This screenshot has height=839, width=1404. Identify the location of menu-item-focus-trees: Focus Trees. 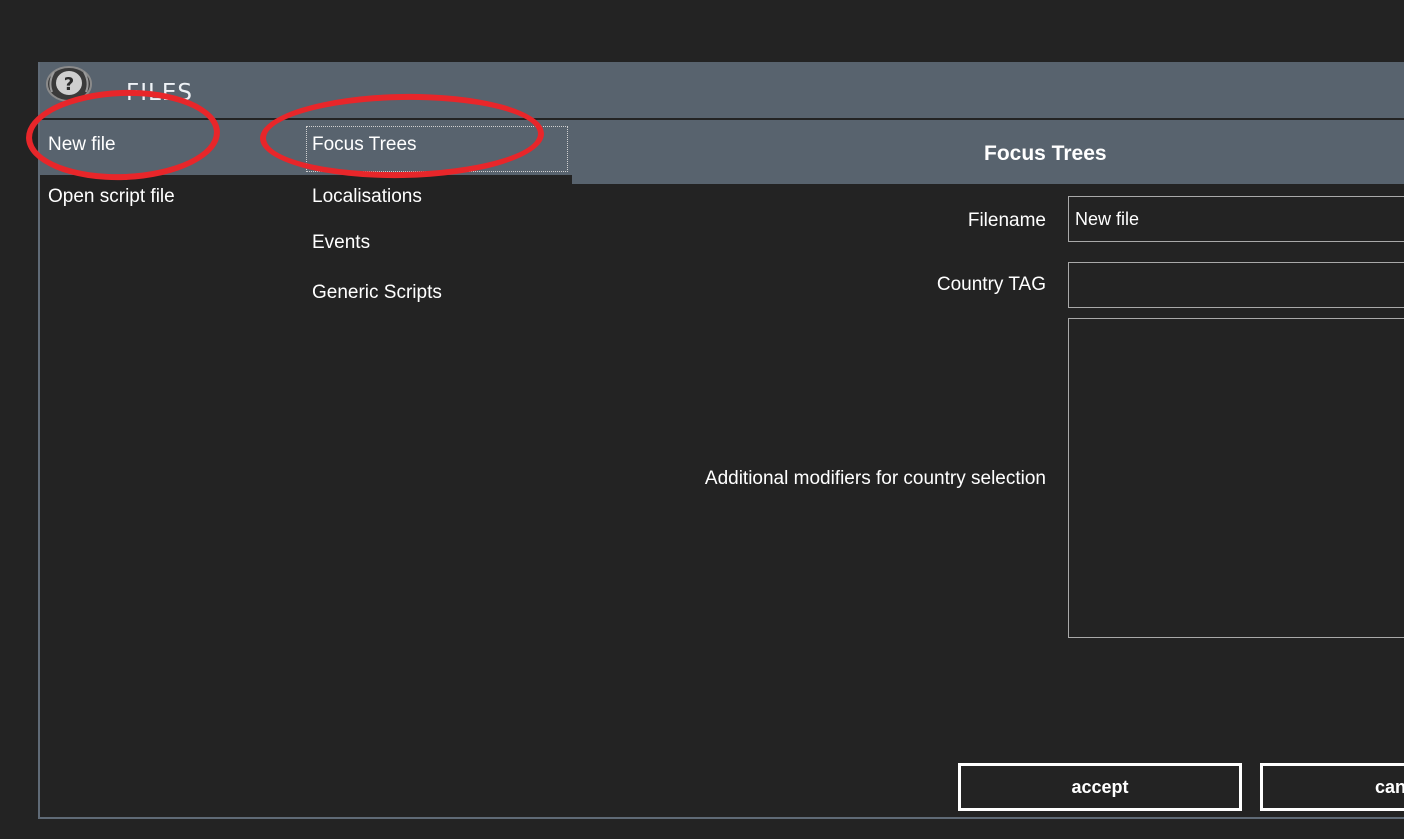
(364, 145).